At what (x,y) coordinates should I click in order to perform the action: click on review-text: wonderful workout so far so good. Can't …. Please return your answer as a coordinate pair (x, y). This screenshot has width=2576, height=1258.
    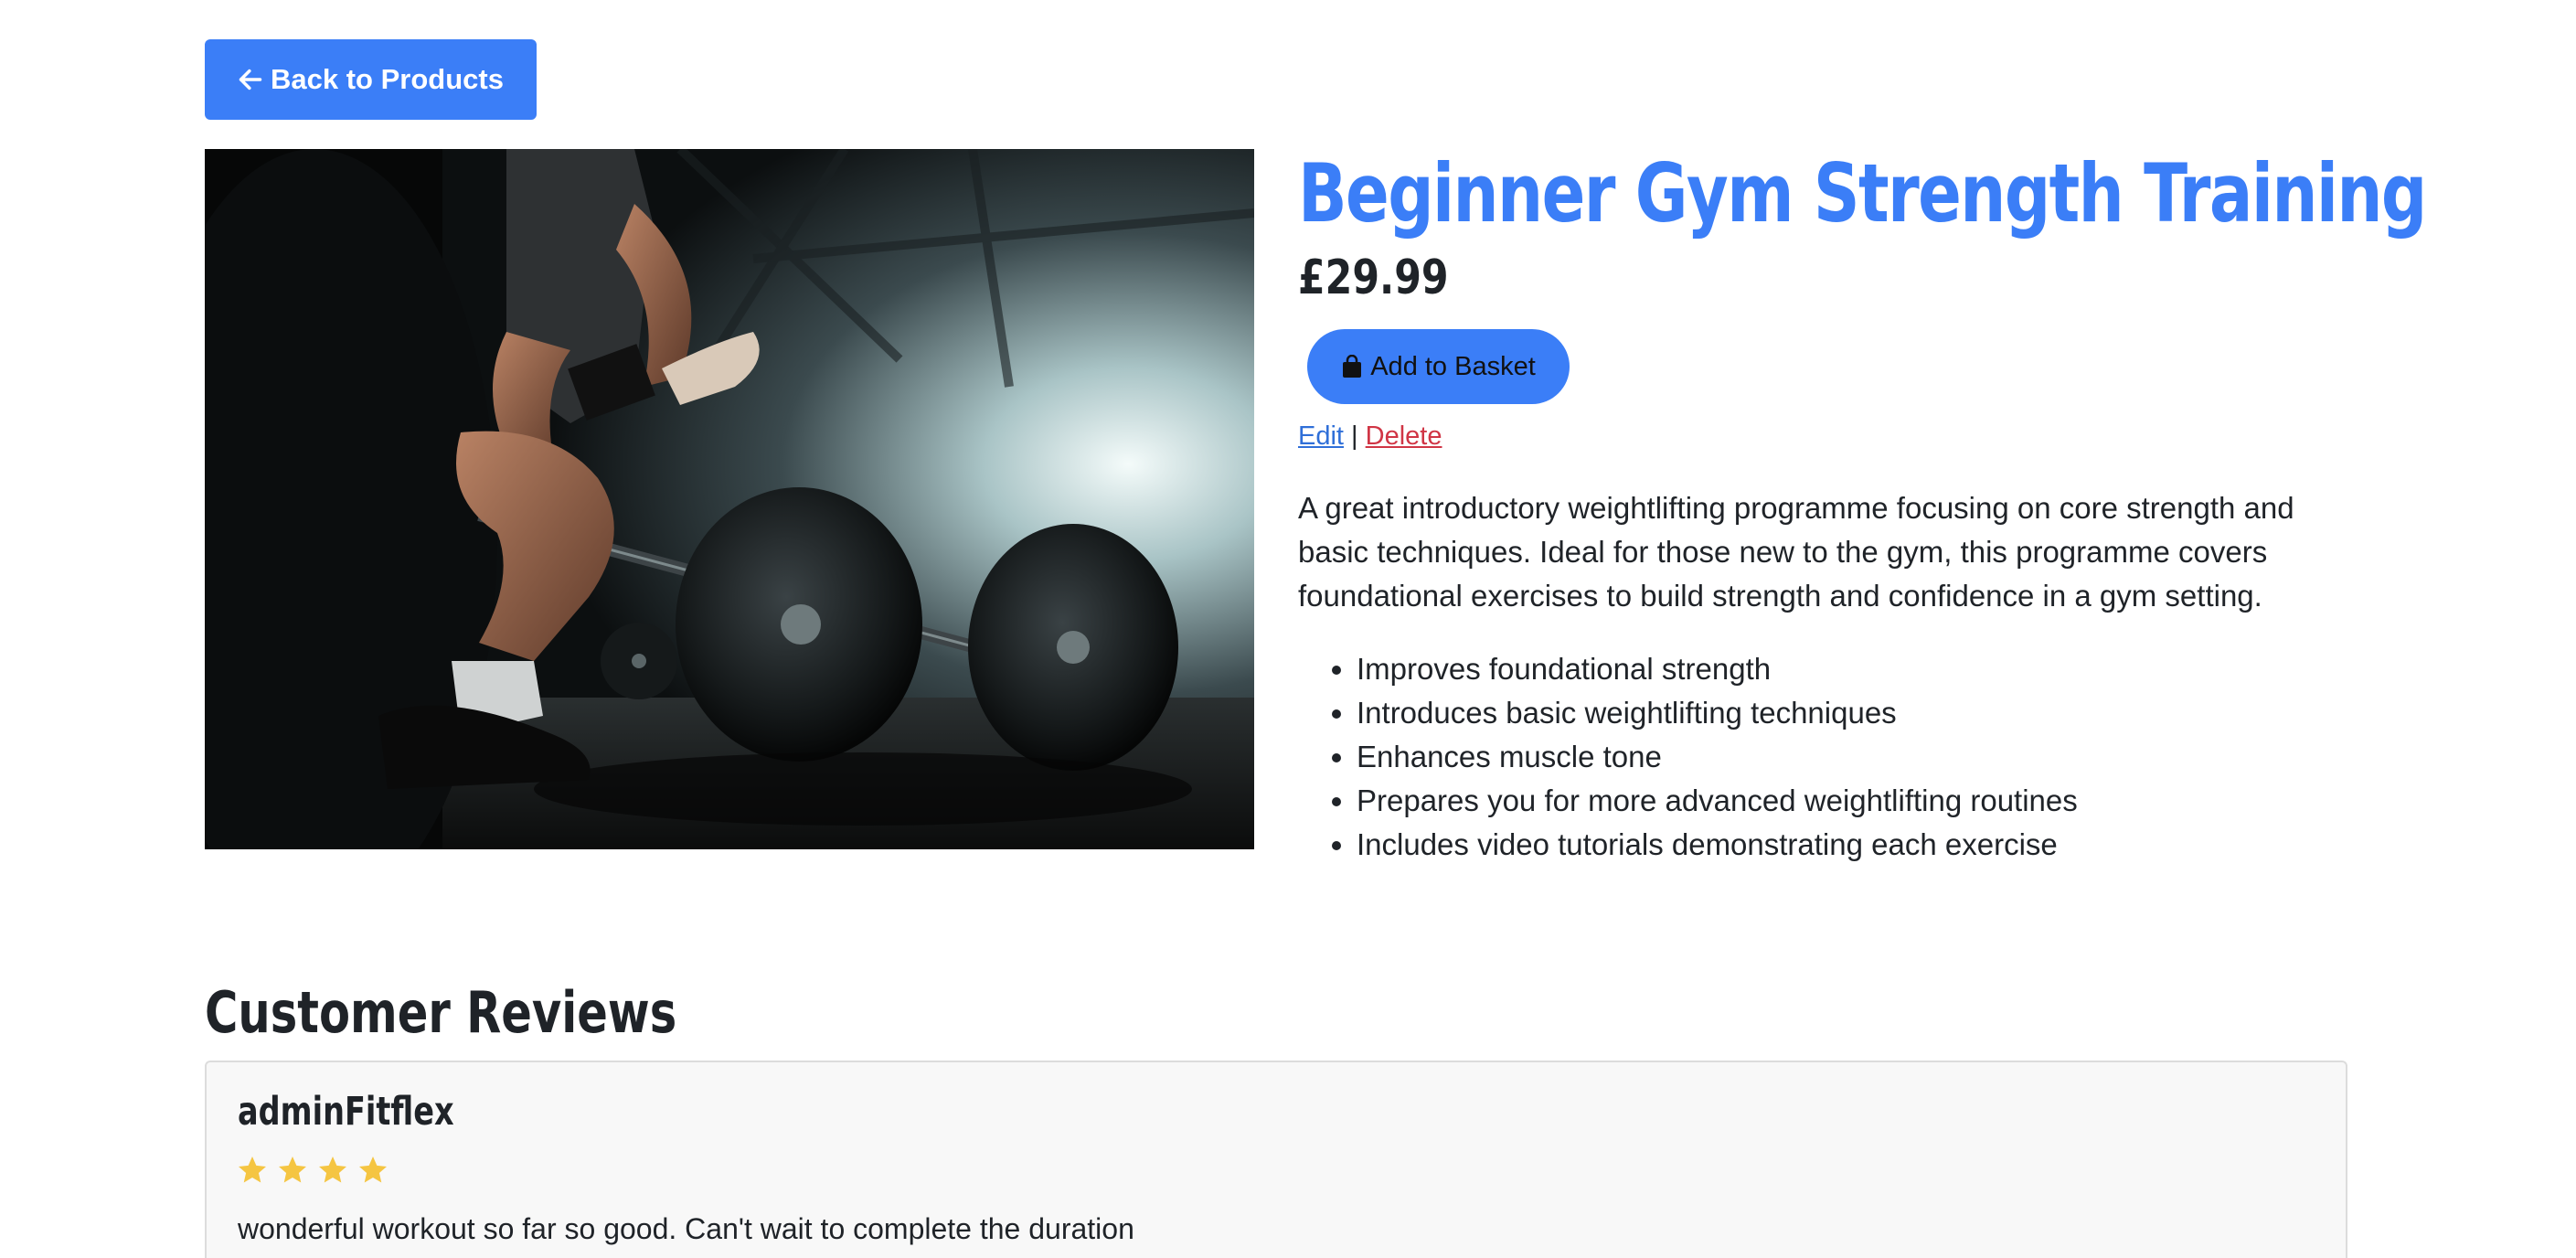
    Looking at the image, I should click on (686, 1228).